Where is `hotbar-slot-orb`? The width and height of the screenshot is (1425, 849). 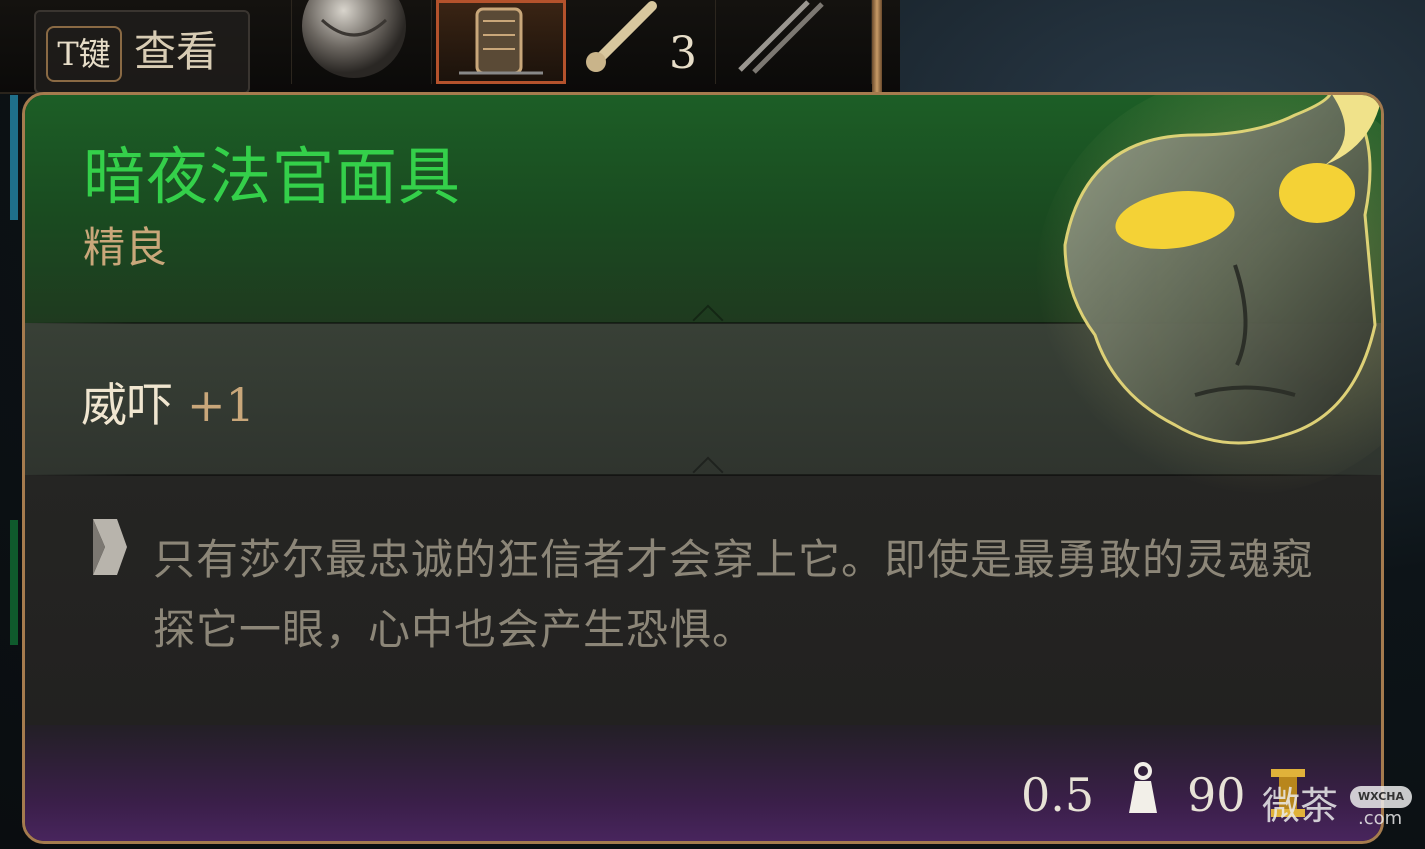 hotbar-slot-orb is located at coordinates (362, 42).